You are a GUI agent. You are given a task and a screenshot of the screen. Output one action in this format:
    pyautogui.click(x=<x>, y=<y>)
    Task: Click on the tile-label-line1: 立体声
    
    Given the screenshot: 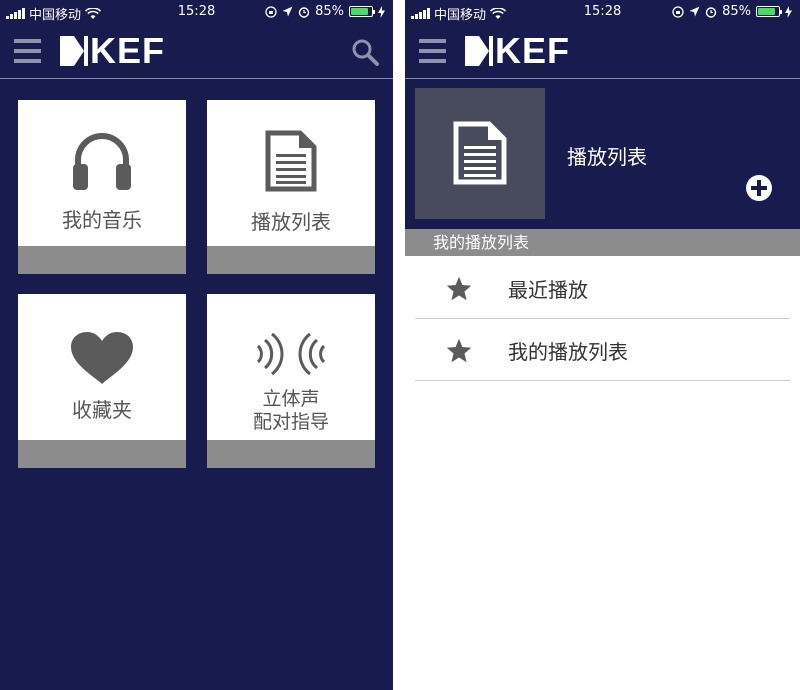 What is the action you would take?
    pyautogui.click(x=291, y=399)
    